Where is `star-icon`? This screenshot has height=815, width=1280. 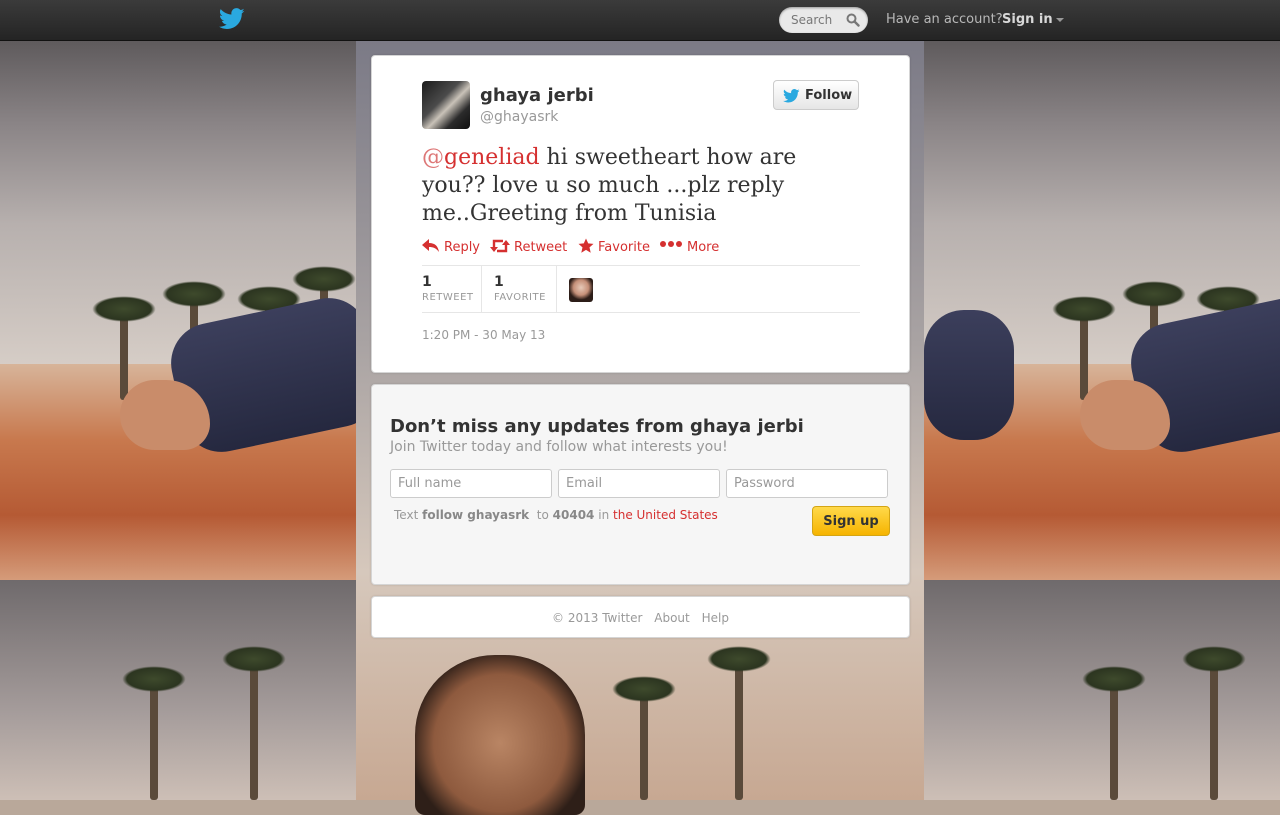
star-icon is located at coordinates (586, 246).